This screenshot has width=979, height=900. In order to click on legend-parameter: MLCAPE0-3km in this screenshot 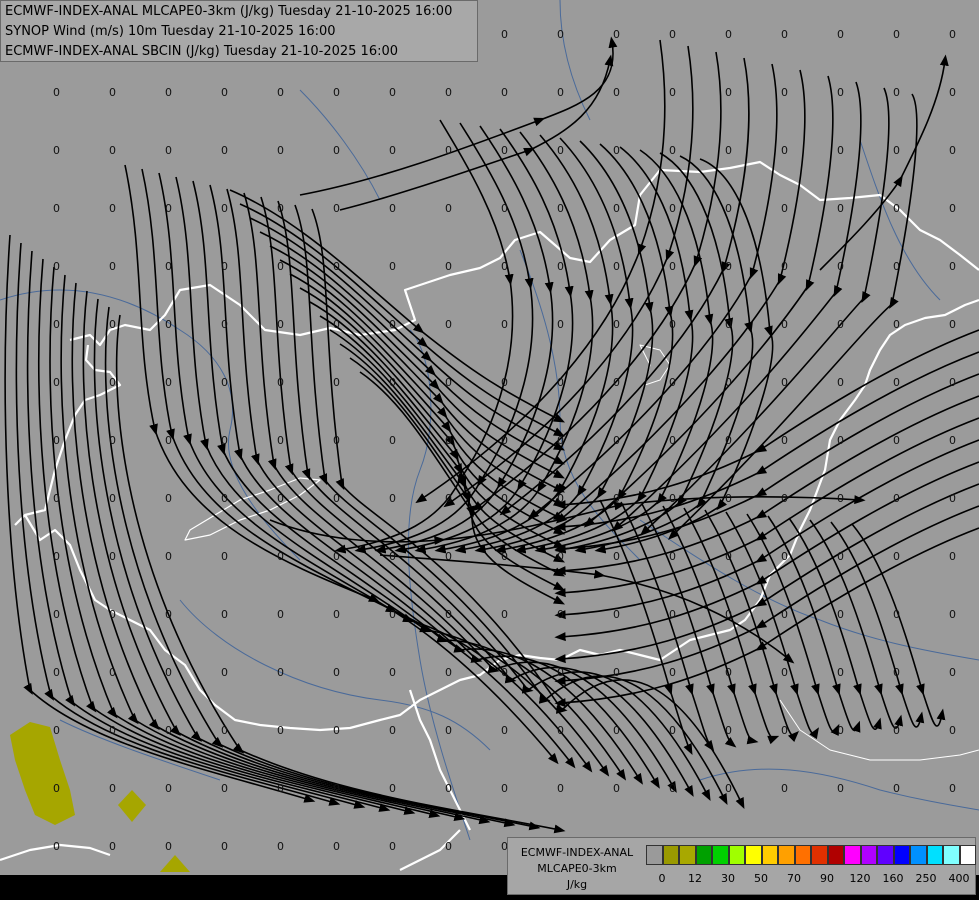, I will do `click(577, 868)`.